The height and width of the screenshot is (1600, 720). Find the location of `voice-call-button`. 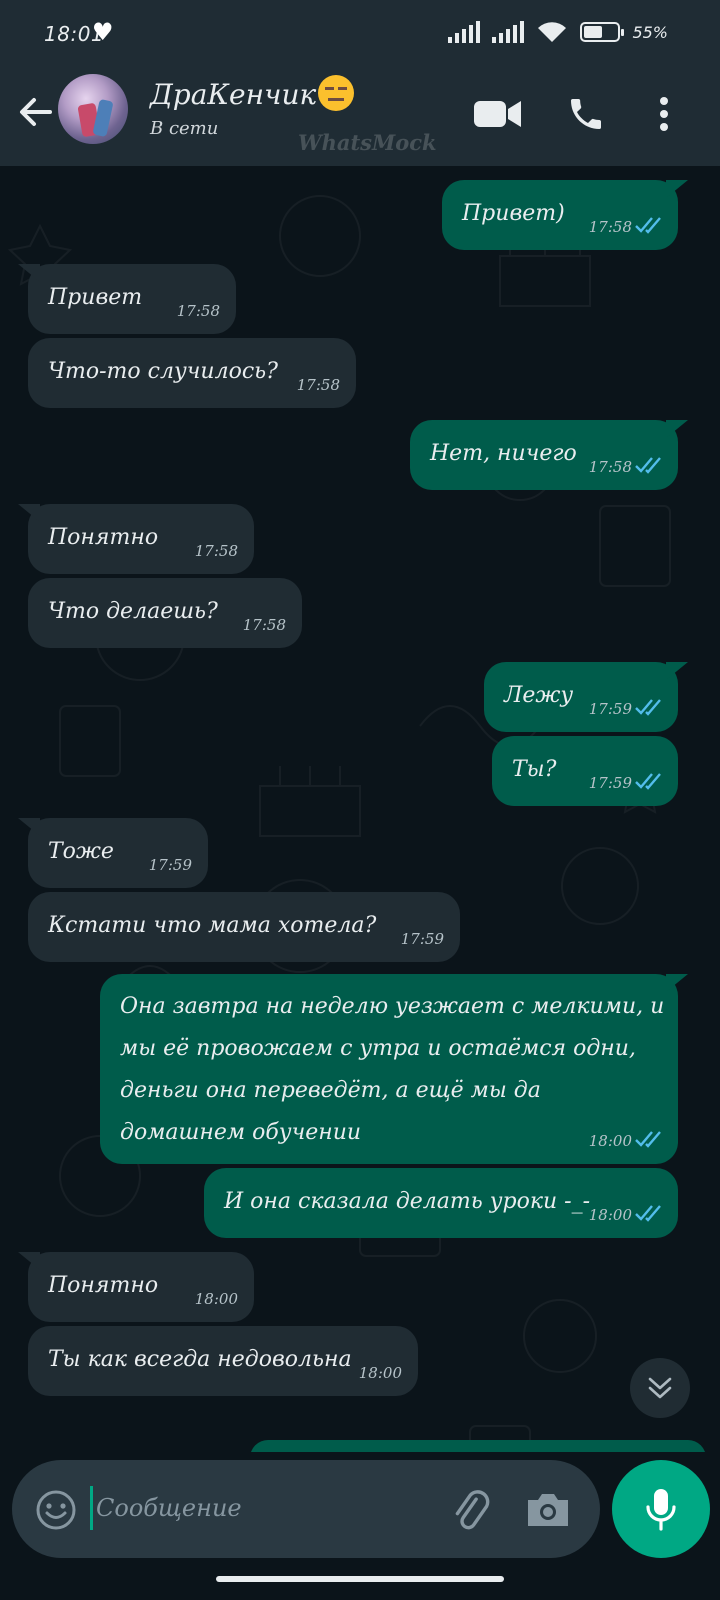

voice-call-button is located at coordinates (586, 114).